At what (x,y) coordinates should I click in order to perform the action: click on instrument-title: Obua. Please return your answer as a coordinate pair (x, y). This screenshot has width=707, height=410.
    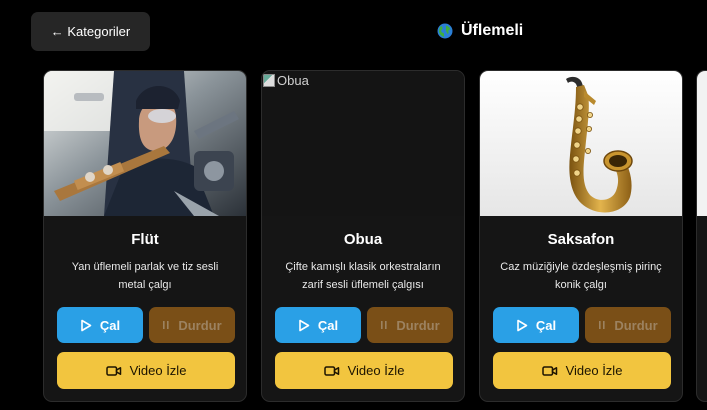
    Looking at the image, I should click on (363, 239).